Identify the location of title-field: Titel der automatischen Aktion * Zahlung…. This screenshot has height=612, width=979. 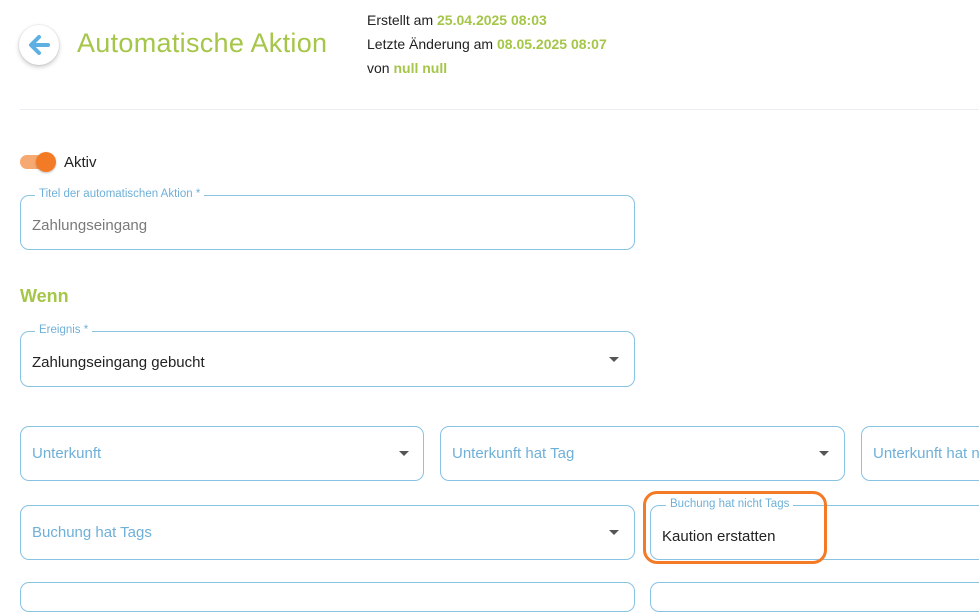
(327, 219).